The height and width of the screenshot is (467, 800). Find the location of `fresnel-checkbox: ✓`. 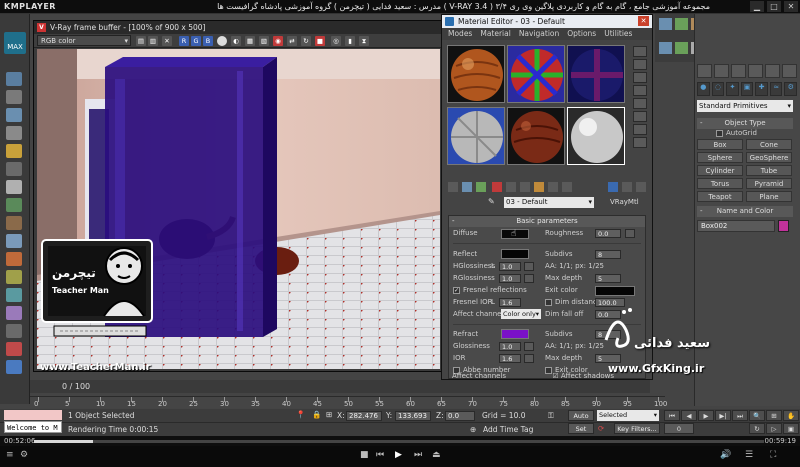

fresnel-checkbox: ✓ is located at coordinates (456, 290).